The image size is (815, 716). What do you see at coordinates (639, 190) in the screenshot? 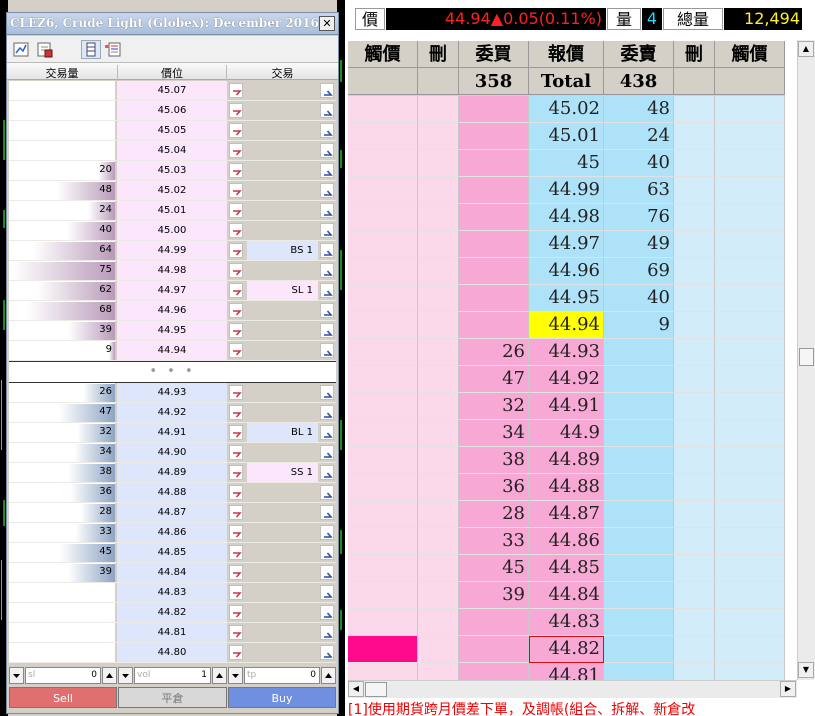
I see `ask-cell: 63` at bounding box center [639, 190].